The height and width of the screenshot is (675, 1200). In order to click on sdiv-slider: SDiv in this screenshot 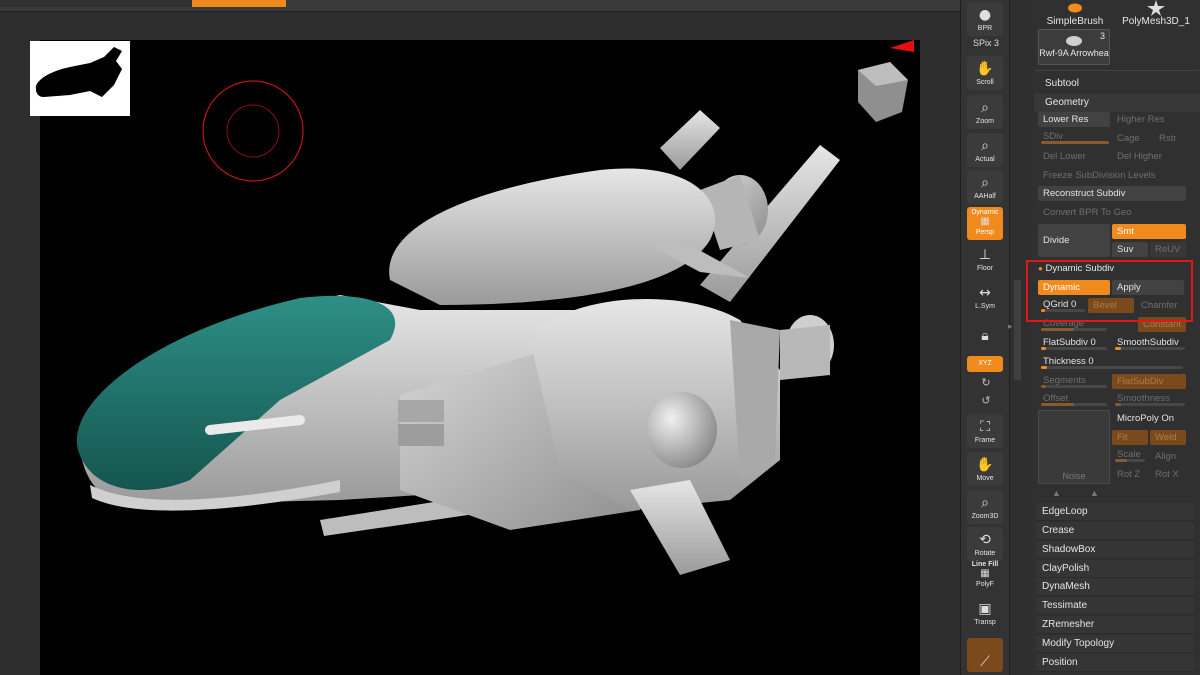, I will do `click(1075, 137)`.